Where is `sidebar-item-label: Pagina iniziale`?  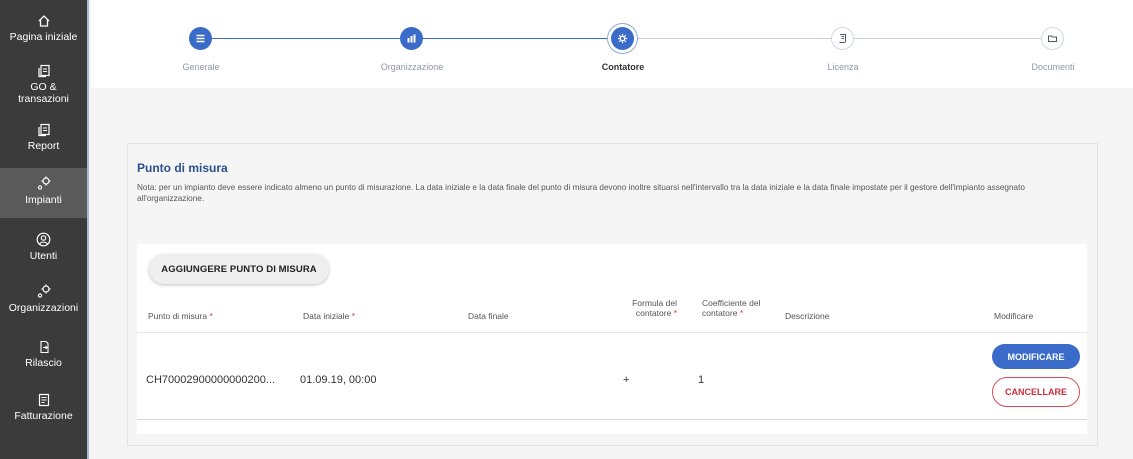 sidebar-item-label: Pagina iniziale is located at coordinates (43, 37).